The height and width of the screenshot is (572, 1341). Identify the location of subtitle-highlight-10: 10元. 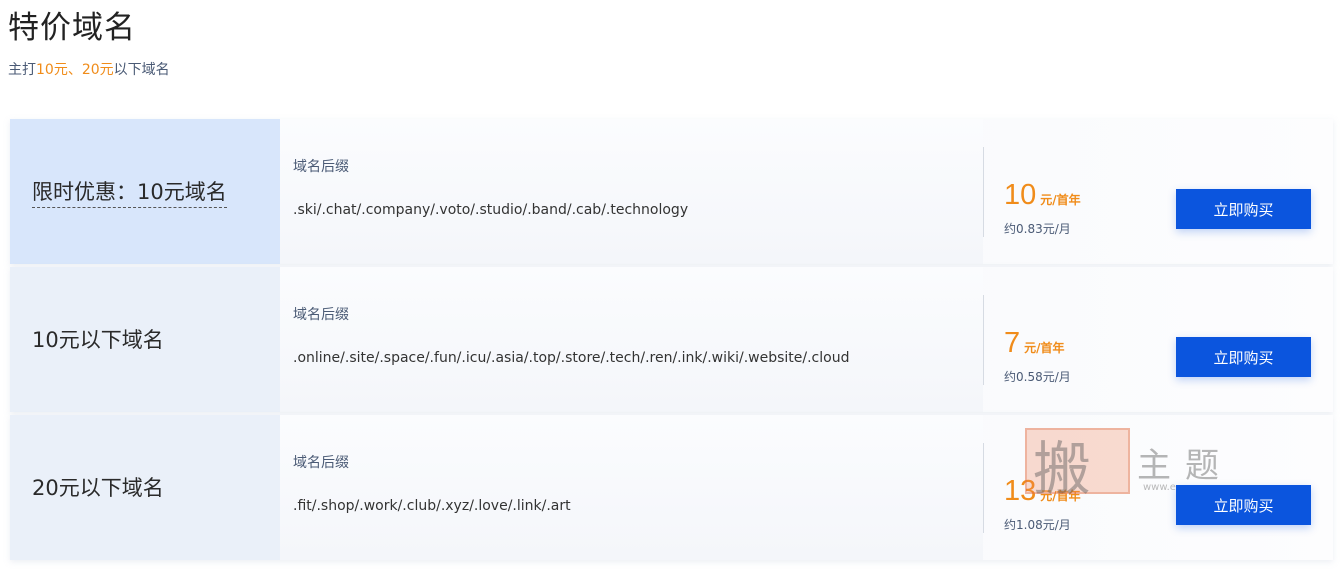
(52, 70).